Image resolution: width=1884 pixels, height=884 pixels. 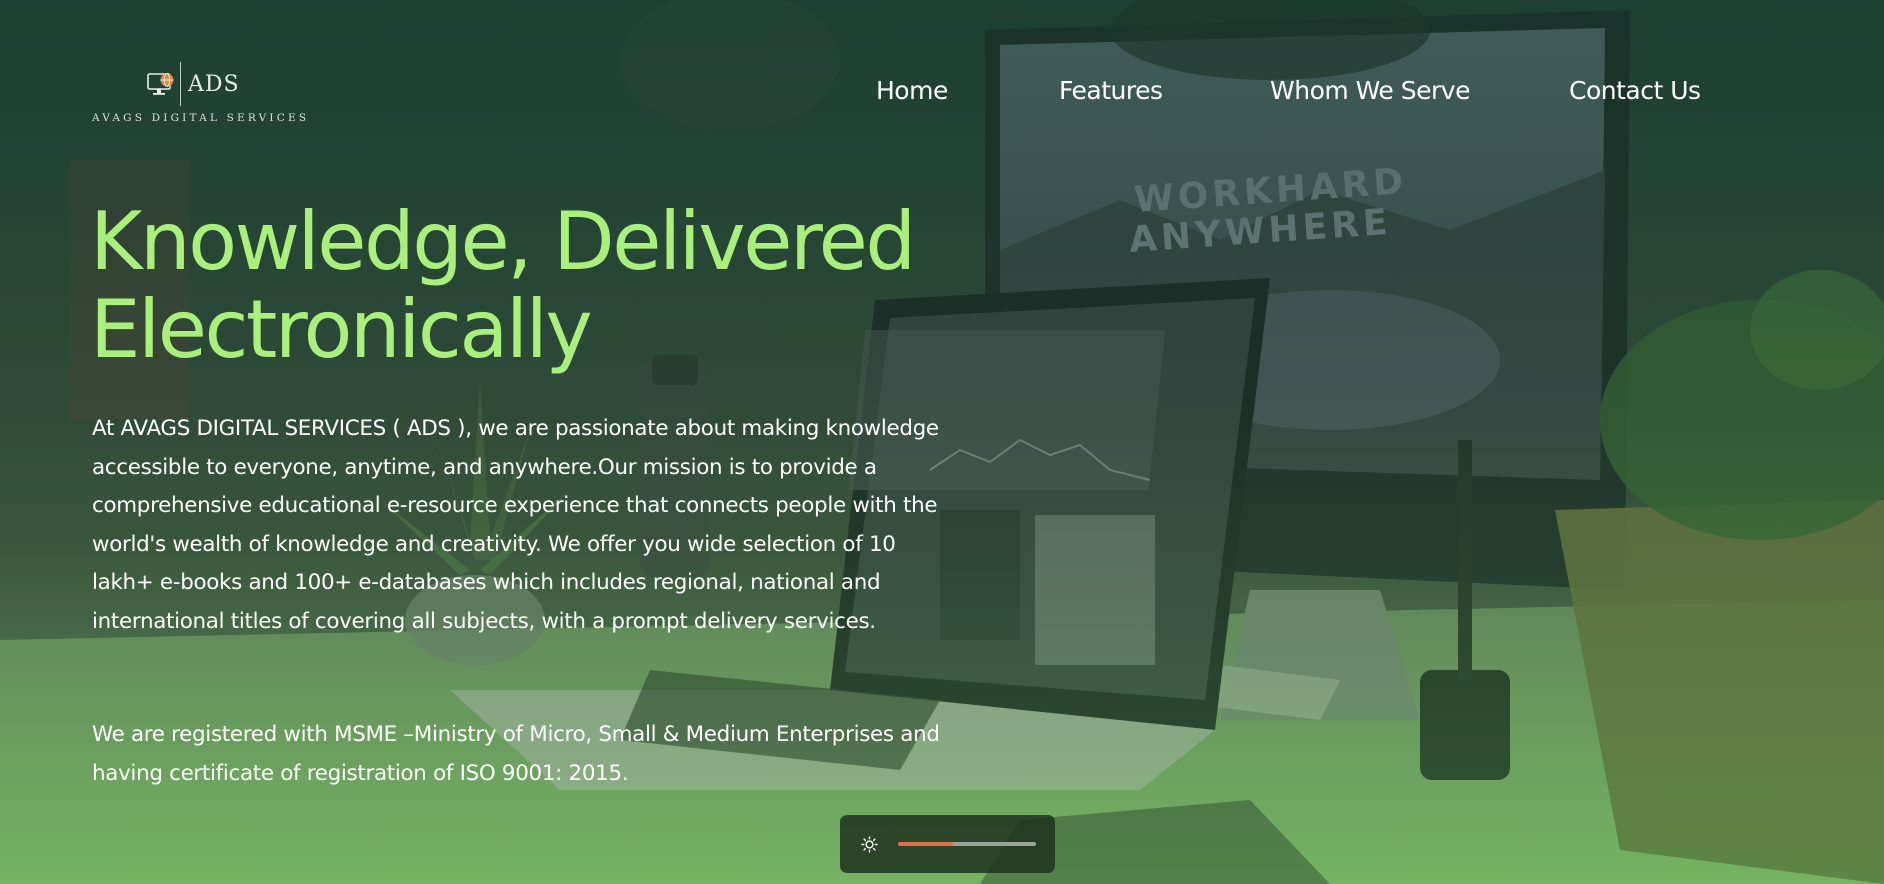 I want to click on headline-line-1: Knowledge, Delivered, so click(x=503, y=241).